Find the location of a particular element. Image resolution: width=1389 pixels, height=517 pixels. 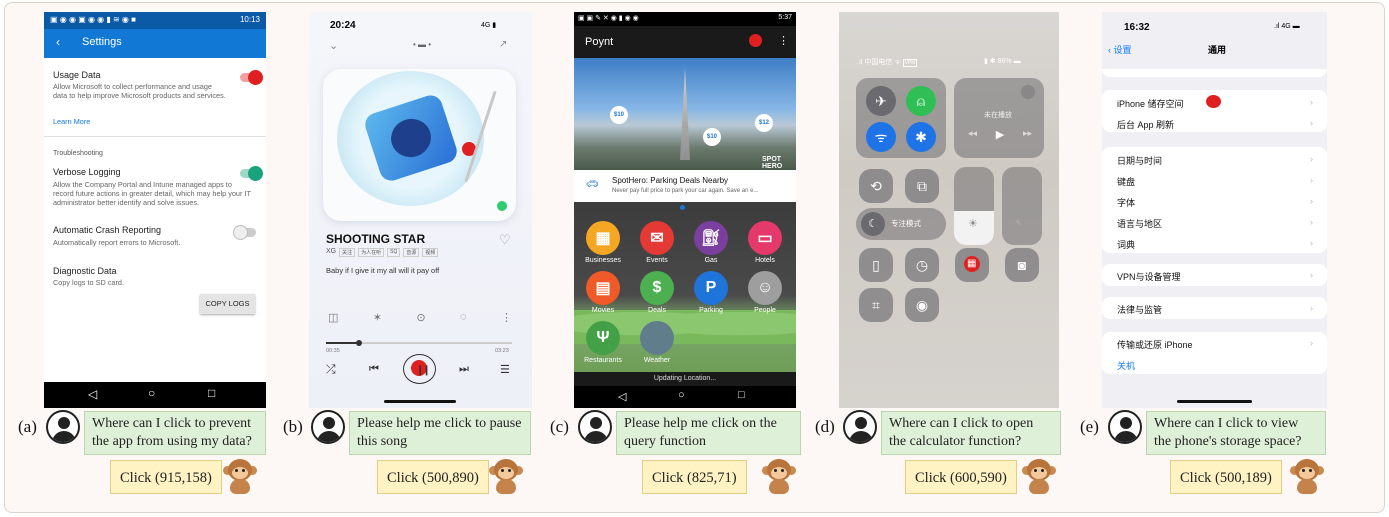

category-events-icon: ✉ is located at coordinates (657, 238).